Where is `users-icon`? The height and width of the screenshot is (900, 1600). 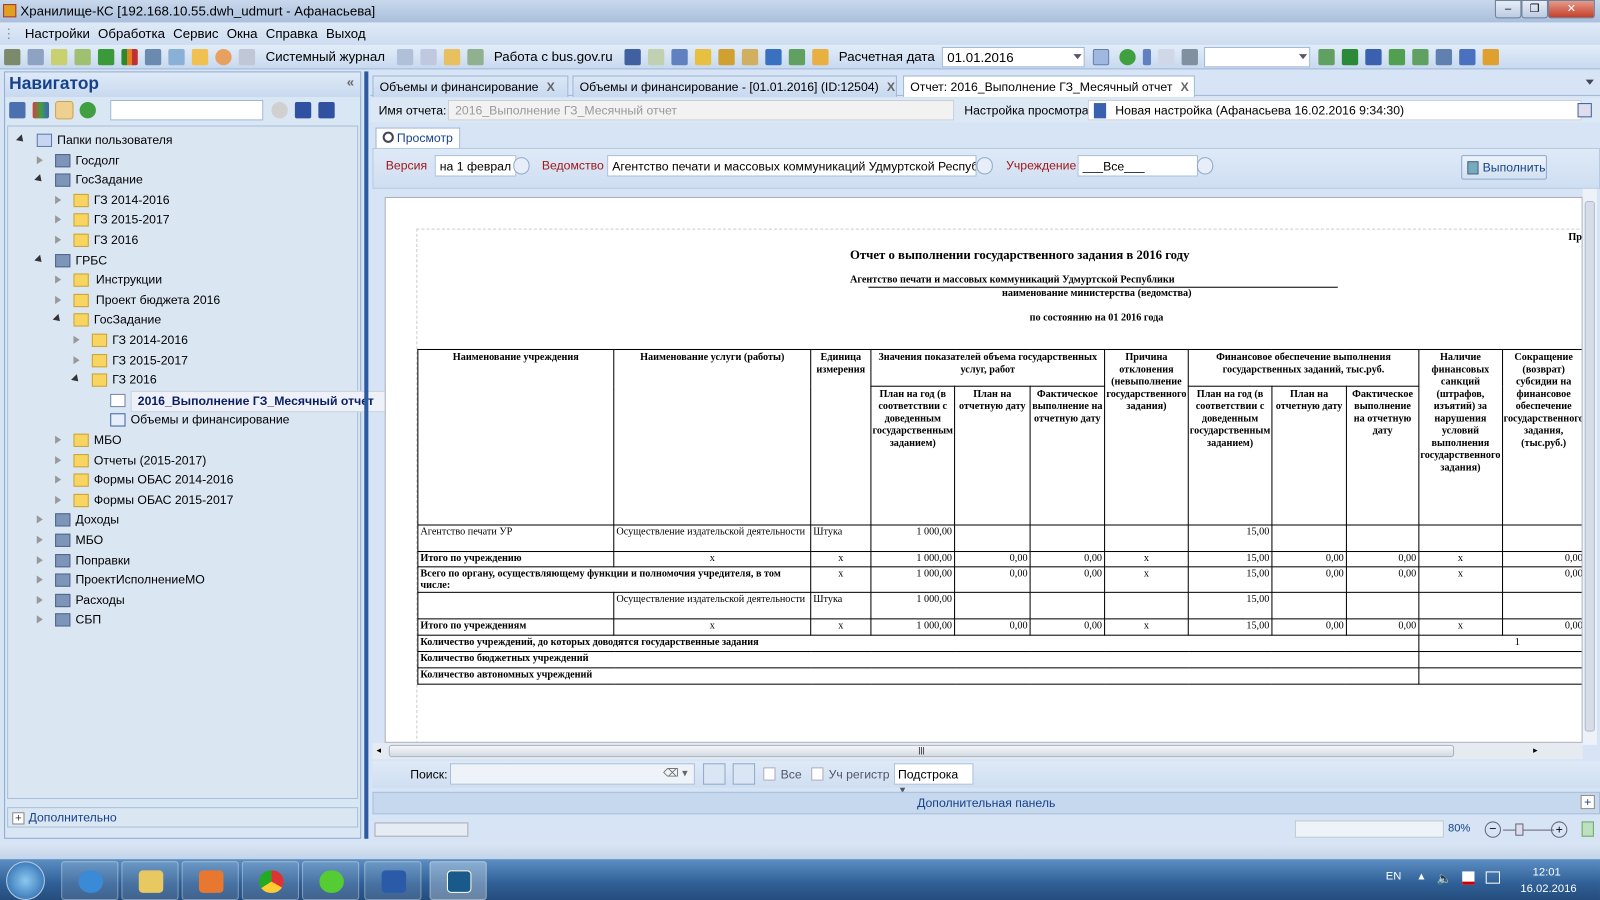
users-icon is located at coordinates (820, 57).